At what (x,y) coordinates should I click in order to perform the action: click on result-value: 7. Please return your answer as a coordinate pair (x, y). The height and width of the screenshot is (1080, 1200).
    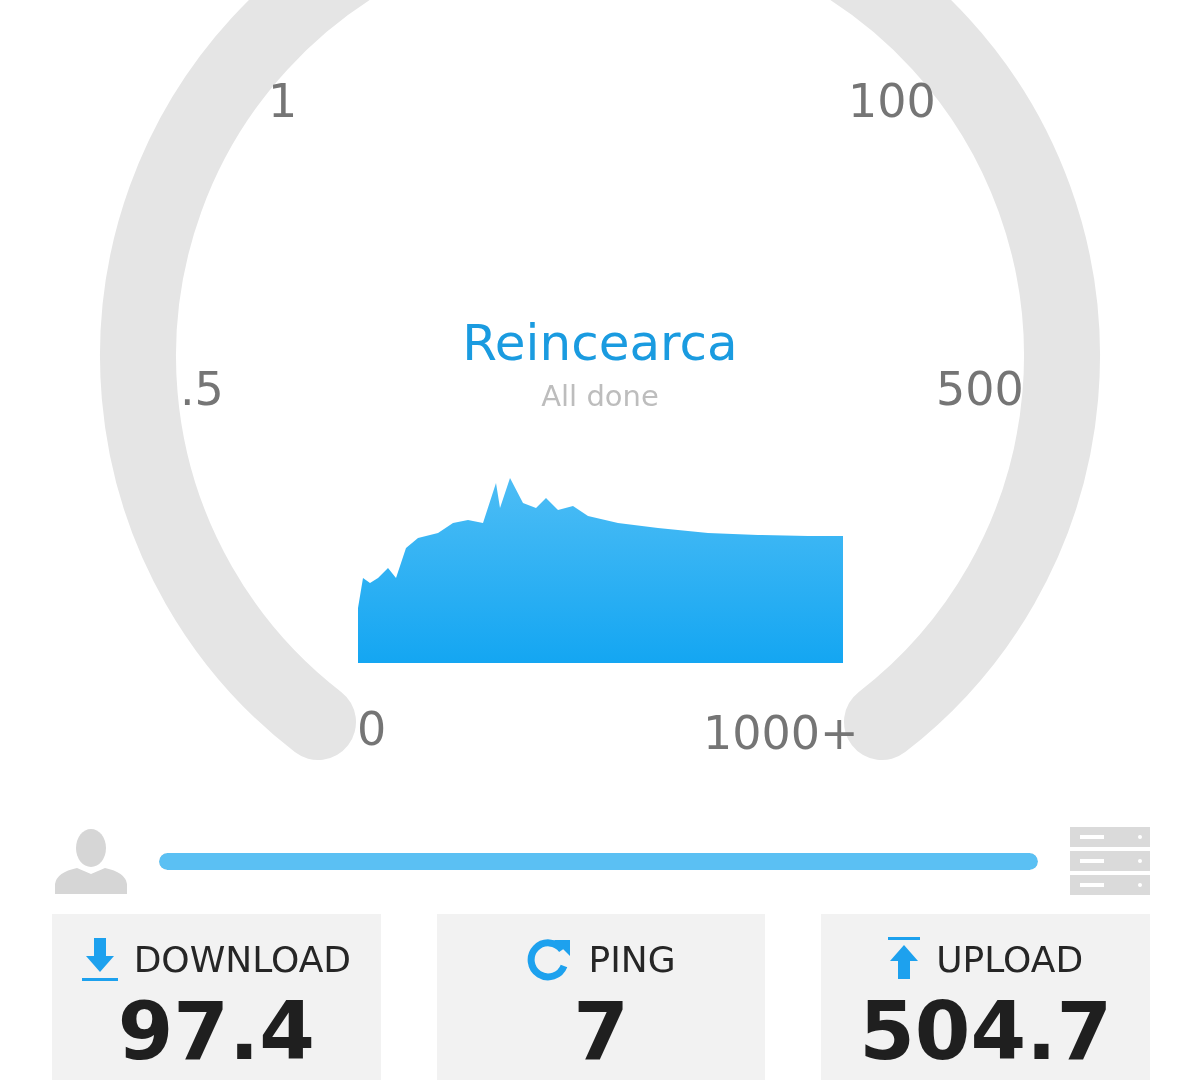
    Looking at the image, I should click on (601, 1032).